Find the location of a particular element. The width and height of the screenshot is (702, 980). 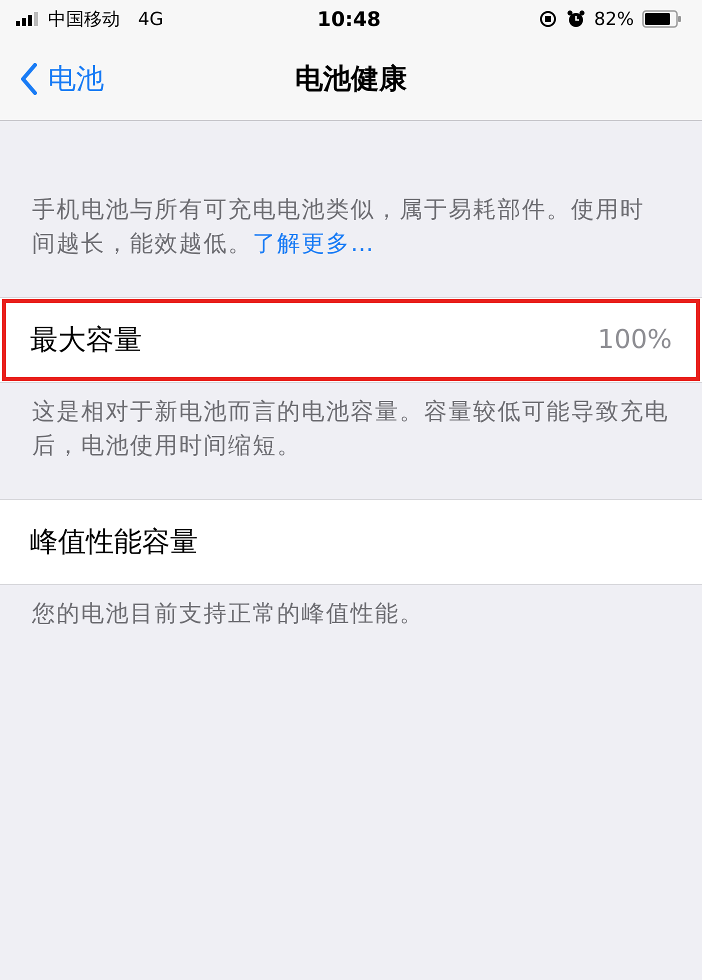

row-label: 最大容量 is located at coordinates (86, 340).